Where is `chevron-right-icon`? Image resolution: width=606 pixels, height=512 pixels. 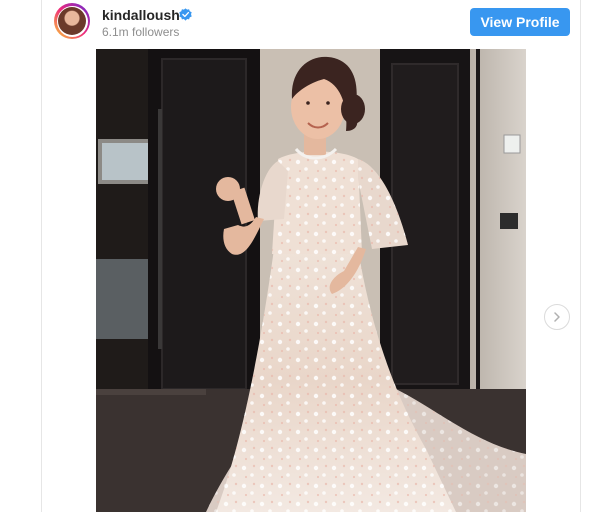 chevron-right-icon is located at coordinates (557, 317).